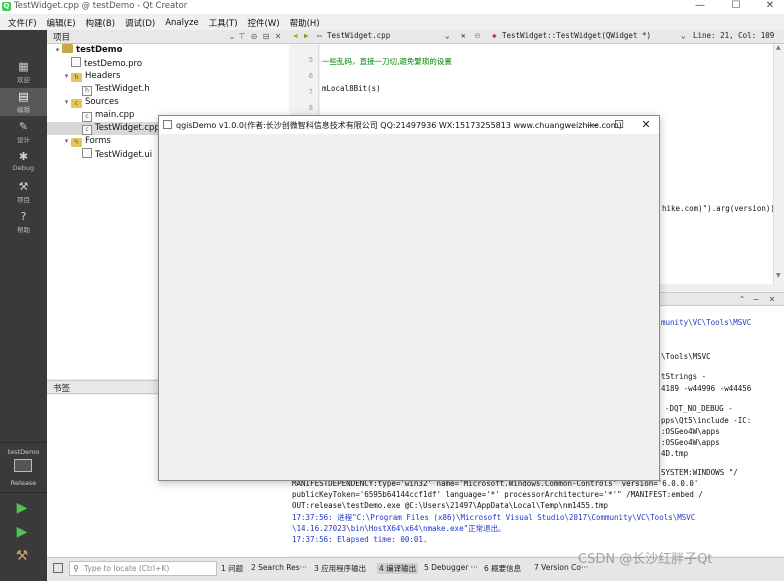 The width and height of the screenshot is (784, 581). Describe the element at coordinates (742, 299) in the screenshot. I see `maximize-pane-icon: ⌃` at that location.